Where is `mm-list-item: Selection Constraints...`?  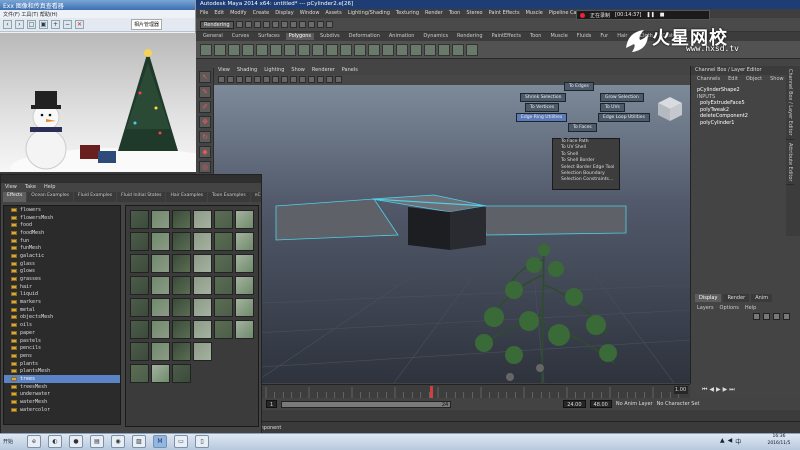
mm-list-item: Selection Constraints... is located at coordinates (586, 180).